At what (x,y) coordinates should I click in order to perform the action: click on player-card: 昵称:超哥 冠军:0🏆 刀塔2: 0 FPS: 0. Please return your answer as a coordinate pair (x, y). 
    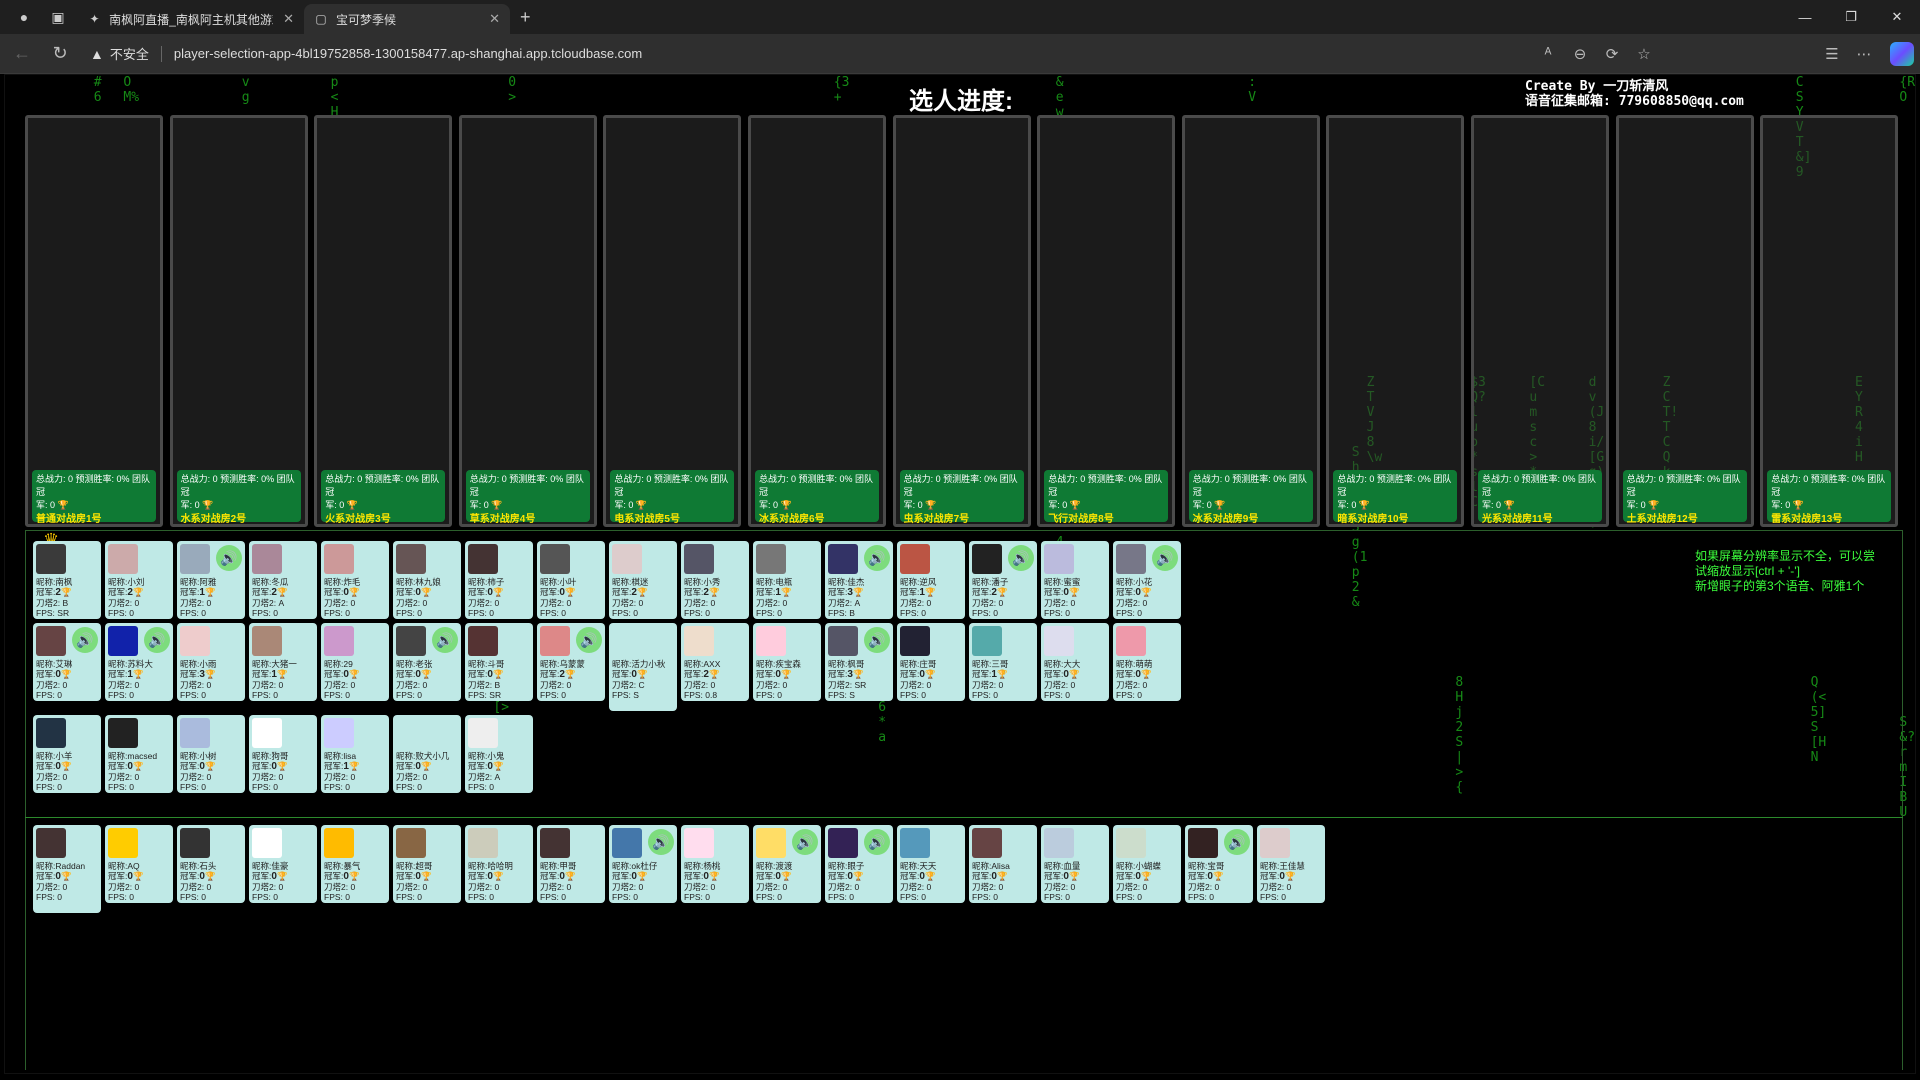
    Looking at the image, I should click on (427, 864).